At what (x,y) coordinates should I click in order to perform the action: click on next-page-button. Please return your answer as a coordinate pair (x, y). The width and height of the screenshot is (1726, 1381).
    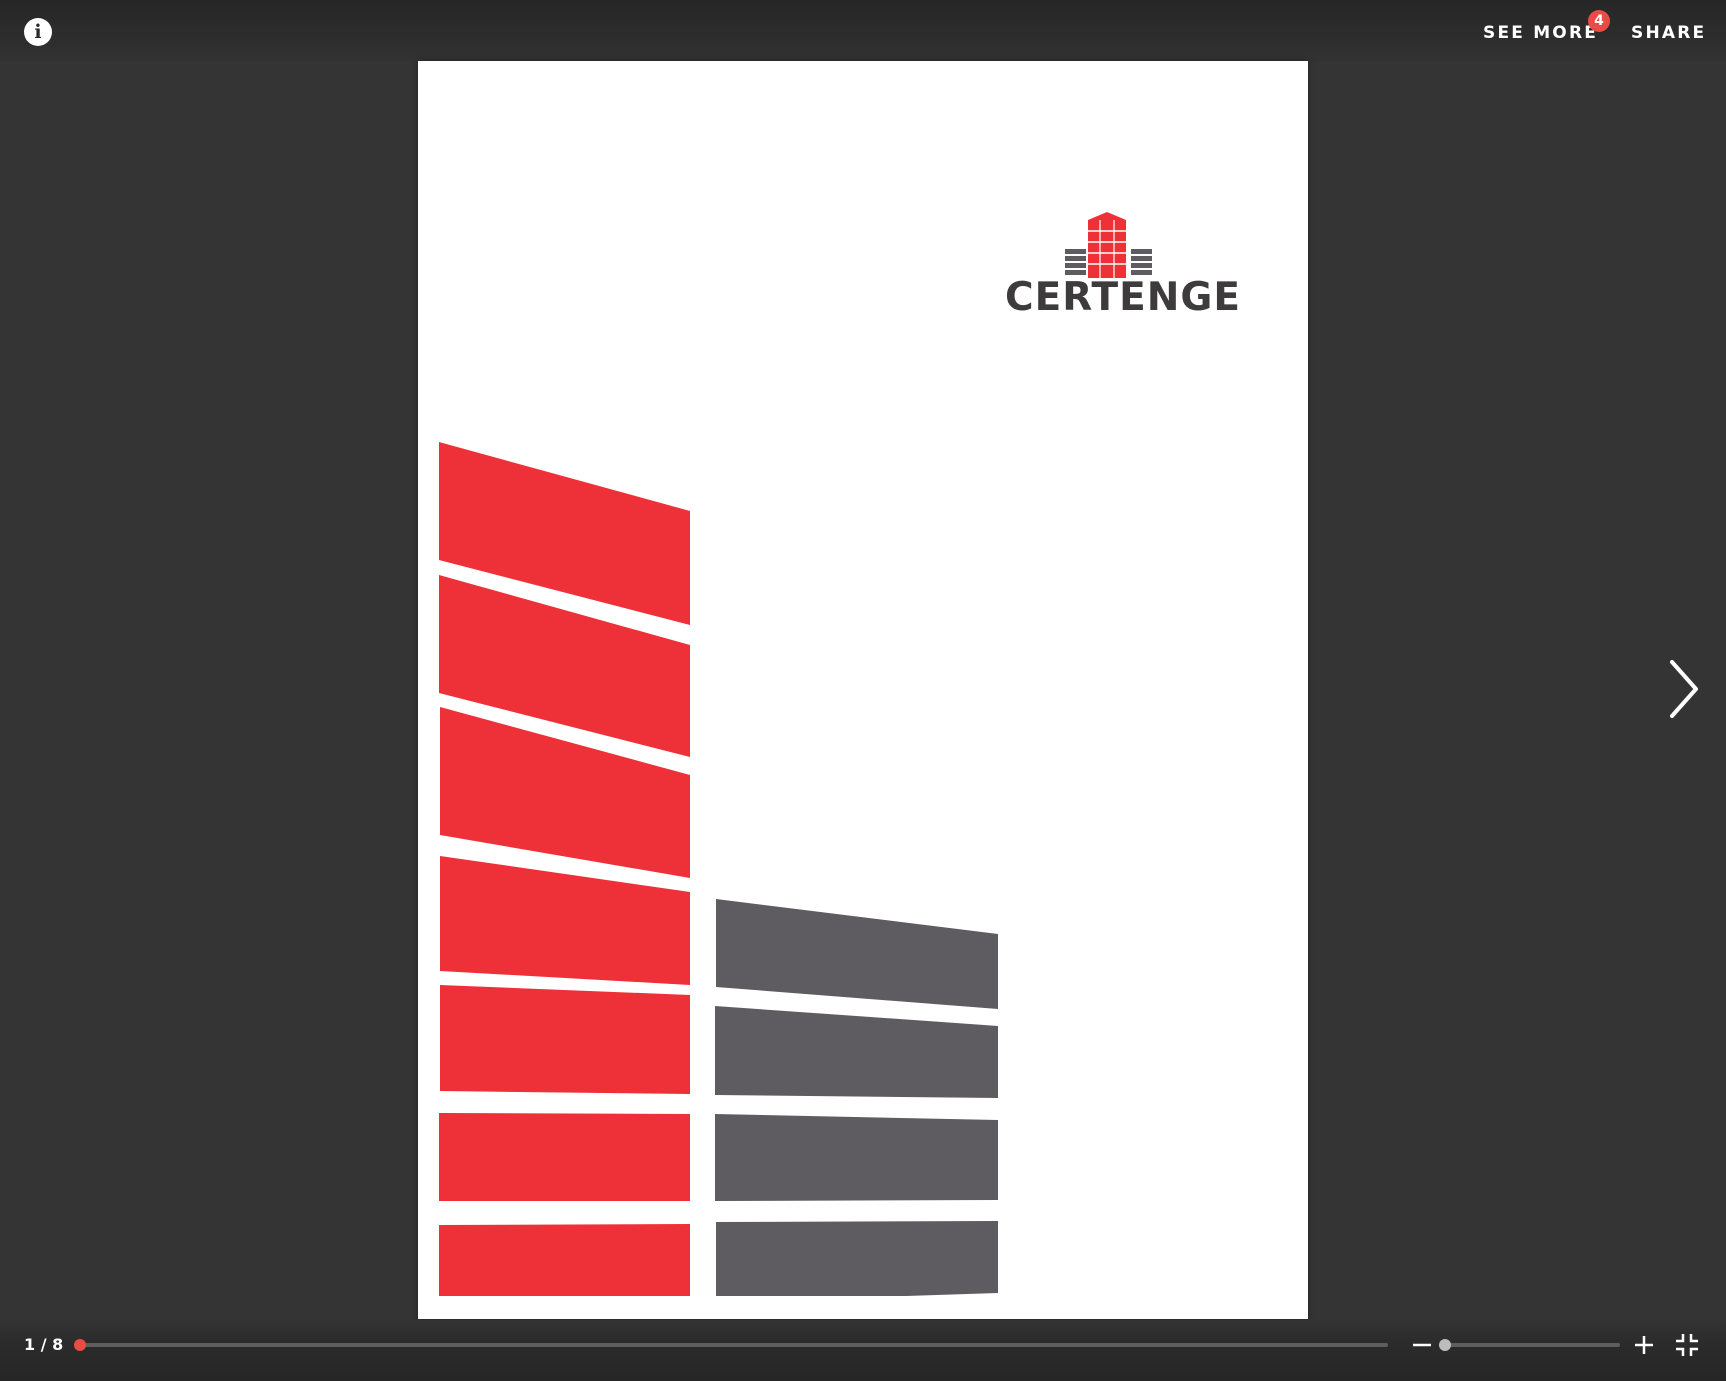
    Looking at the image, I should click on (1682, 689).